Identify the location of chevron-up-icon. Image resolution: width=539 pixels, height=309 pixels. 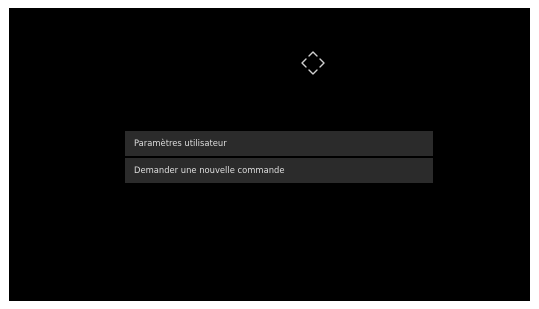
(313, 54).